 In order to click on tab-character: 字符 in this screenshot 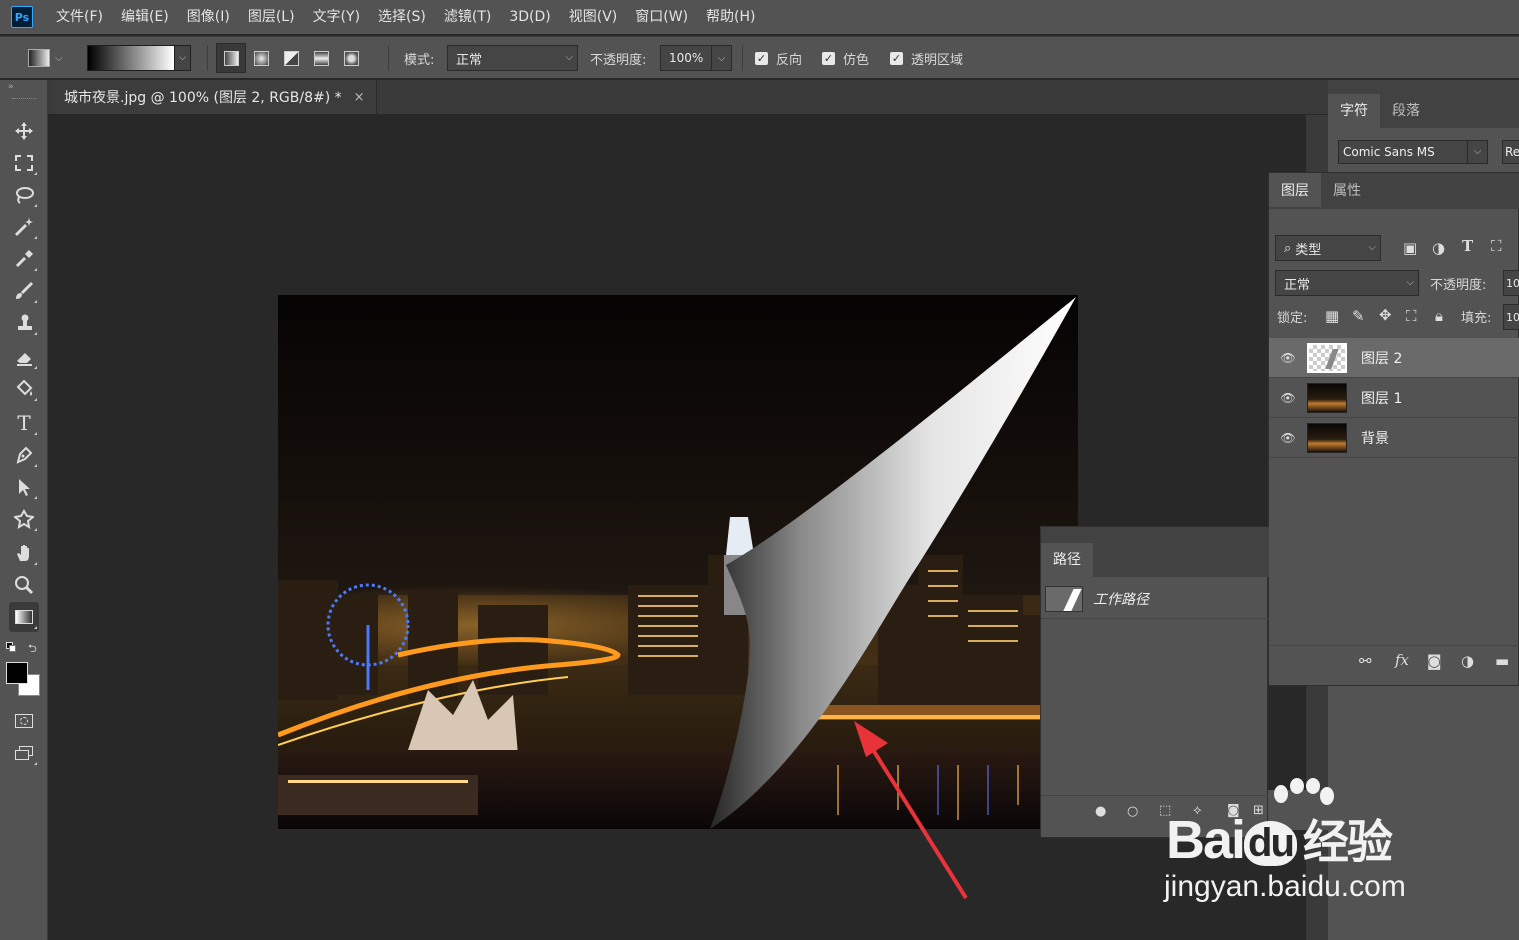, I will do `click(1354, 111)`.